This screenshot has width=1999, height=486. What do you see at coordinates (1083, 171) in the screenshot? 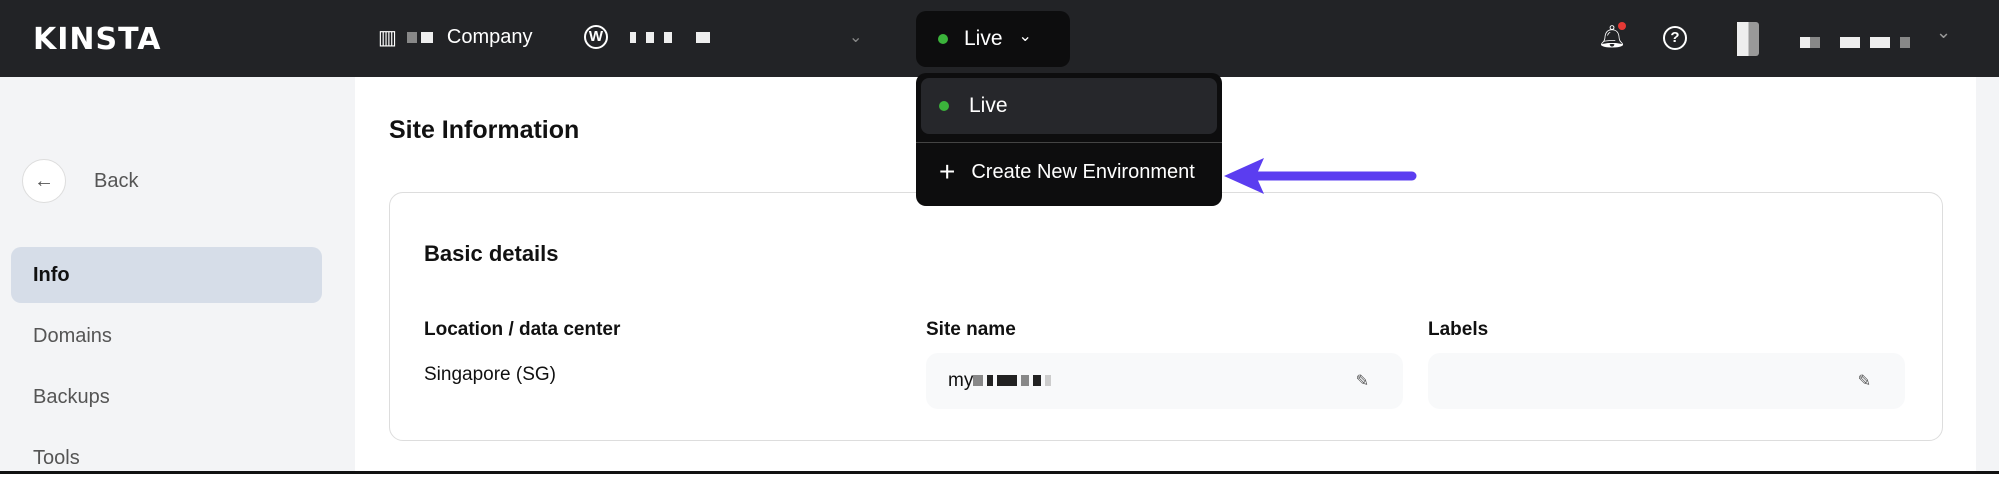
I see `option-label: Create New Environment` at bounding box center [1083, 171].